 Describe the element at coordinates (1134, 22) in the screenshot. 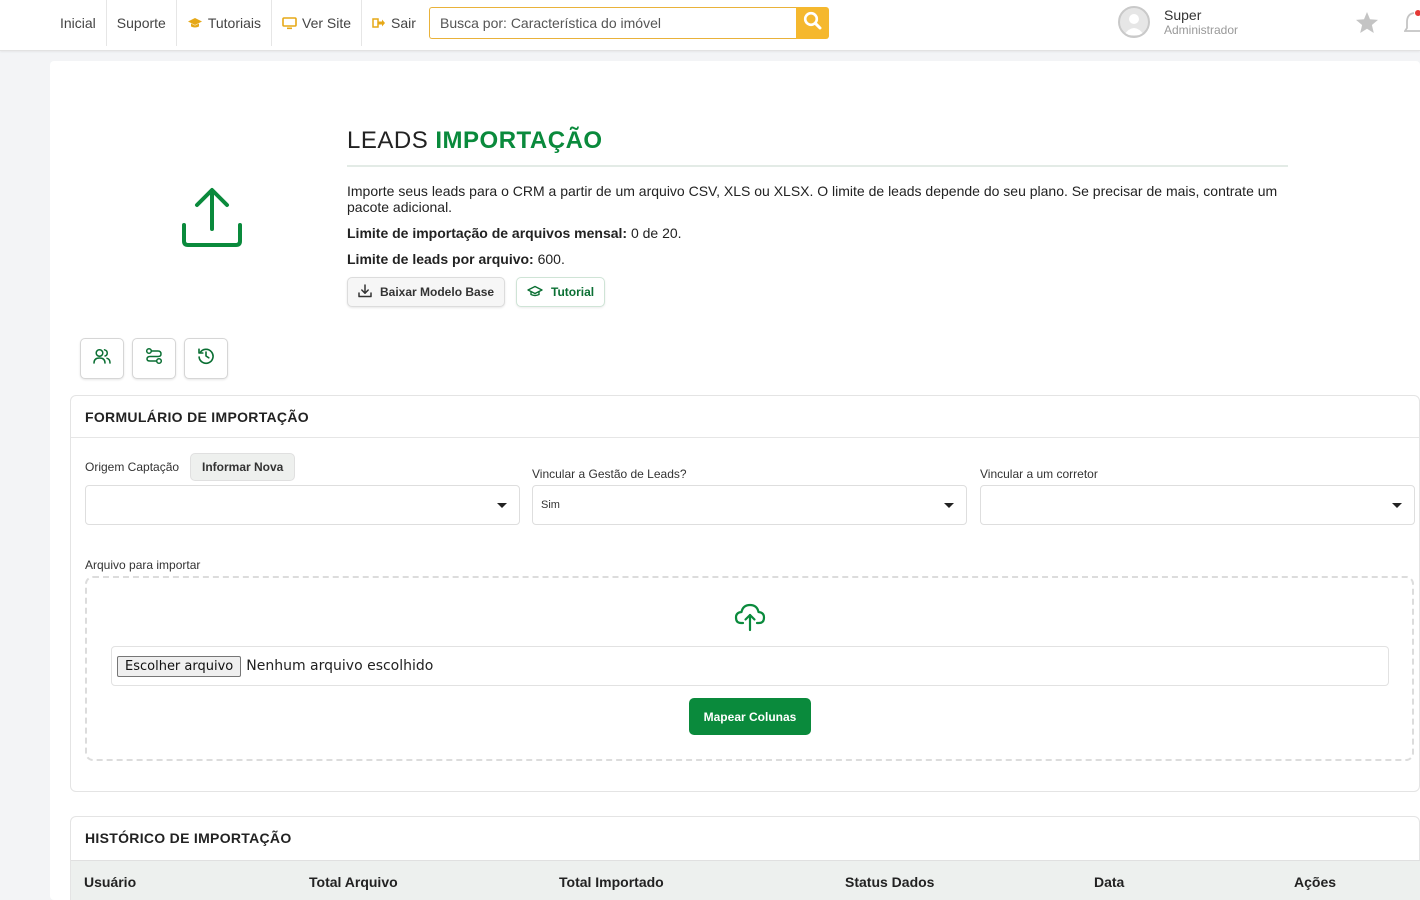

I see `avatar` at that location.